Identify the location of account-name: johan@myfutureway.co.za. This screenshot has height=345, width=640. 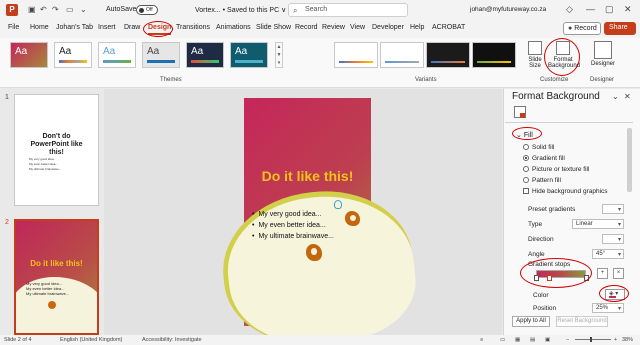
(508, 9).